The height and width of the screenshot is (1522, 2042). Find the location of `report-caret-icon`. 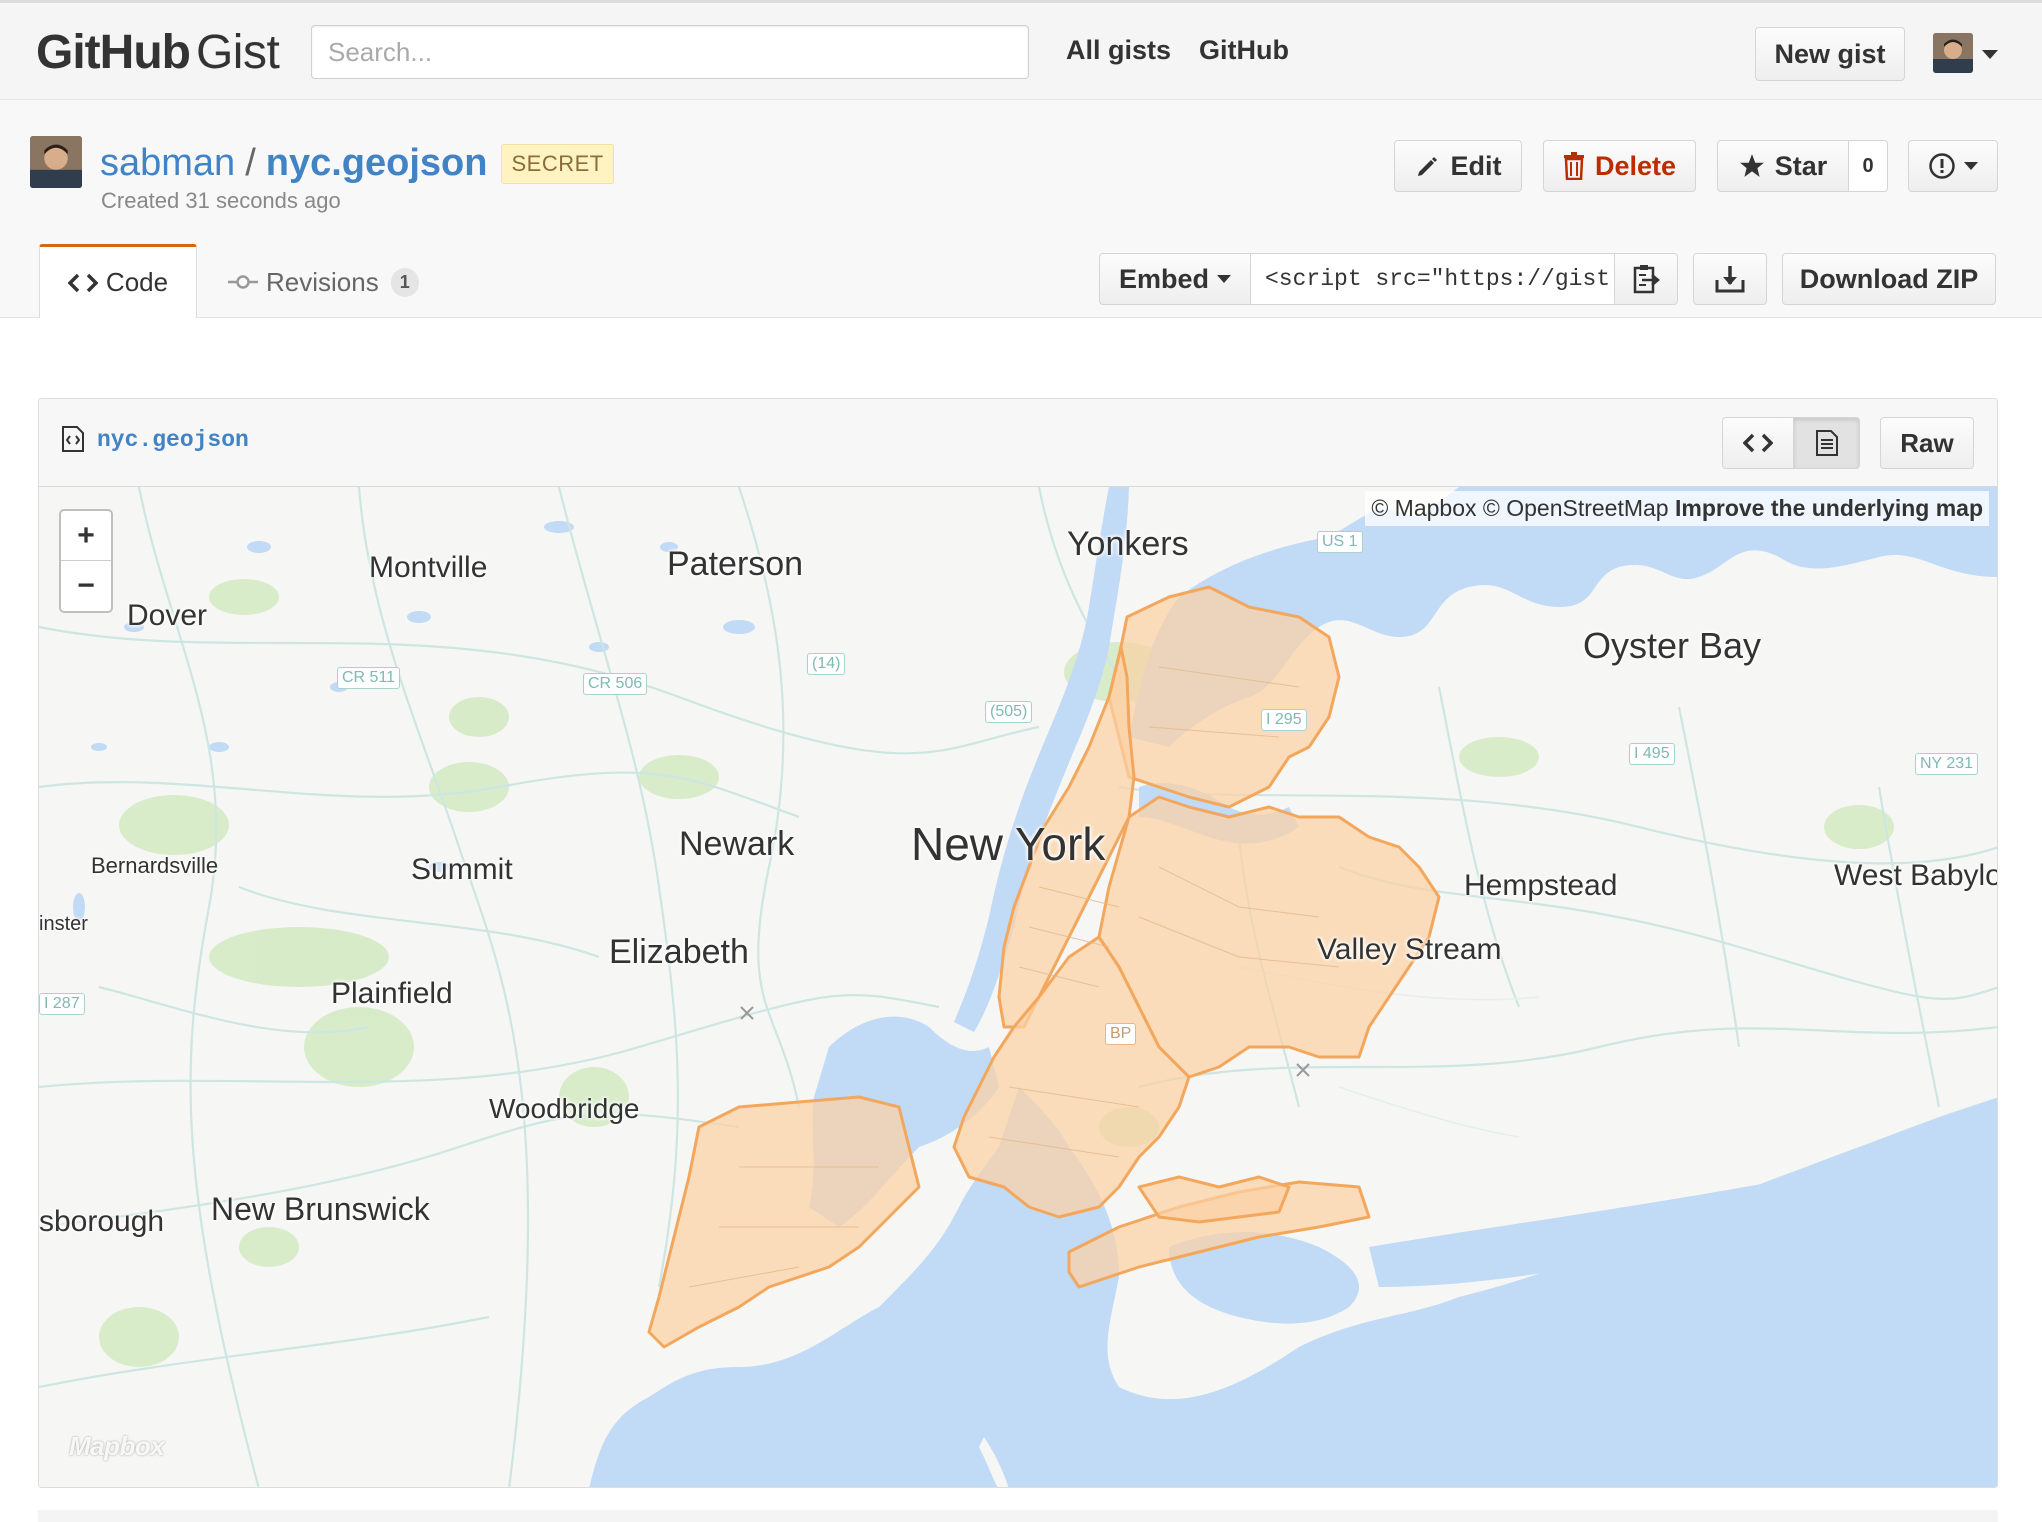

report-caret-icon is located at coordinates (1971, 166).